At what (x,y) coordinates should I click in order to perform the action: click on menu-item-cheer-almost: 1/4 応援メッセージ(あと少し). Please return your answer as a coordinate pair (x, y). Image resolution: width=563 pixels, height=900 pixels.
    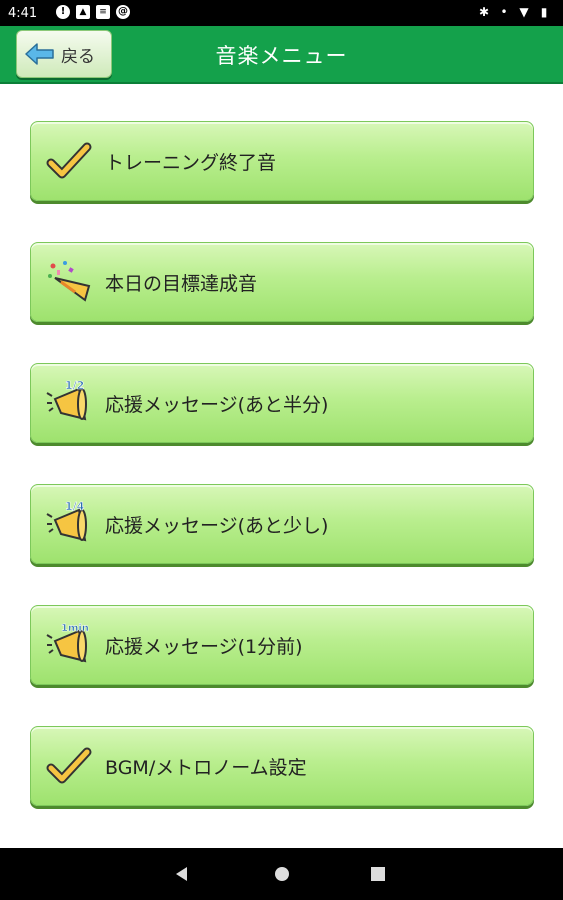
    Looking at the image, I should click on (282, 524).